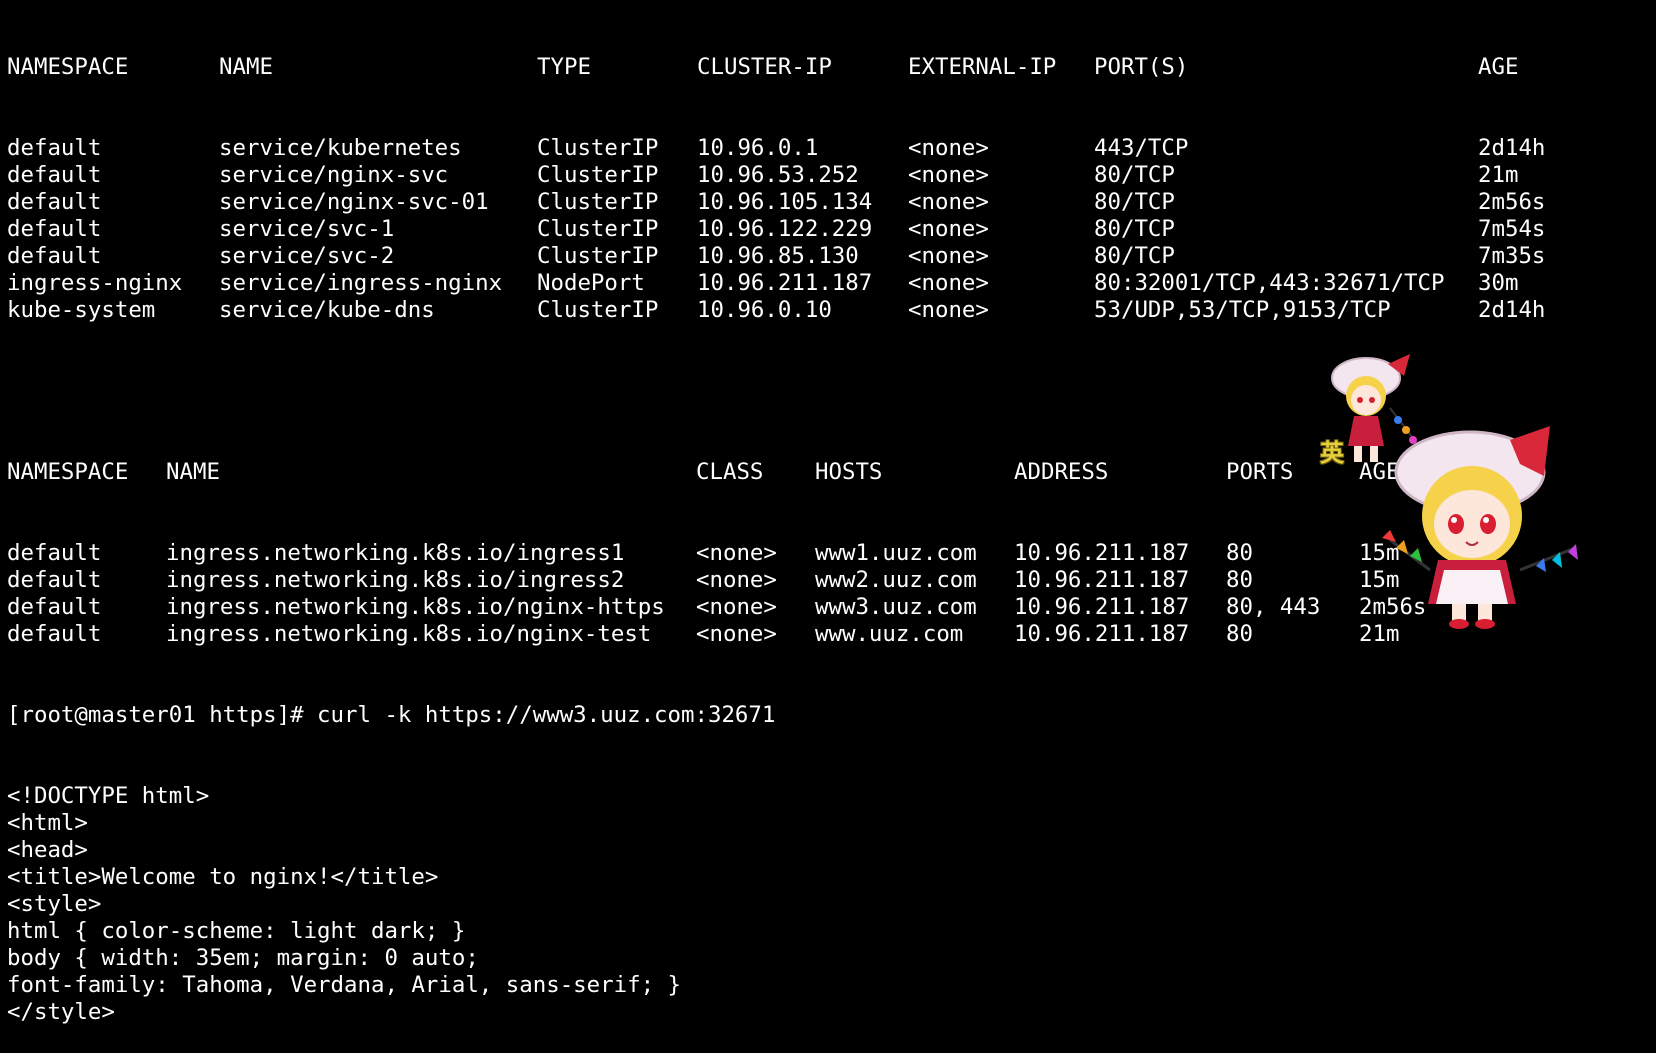 The width and height of the screenshot is (1656, 1053). I want to click on cell: 21m, so click(1498, 175).